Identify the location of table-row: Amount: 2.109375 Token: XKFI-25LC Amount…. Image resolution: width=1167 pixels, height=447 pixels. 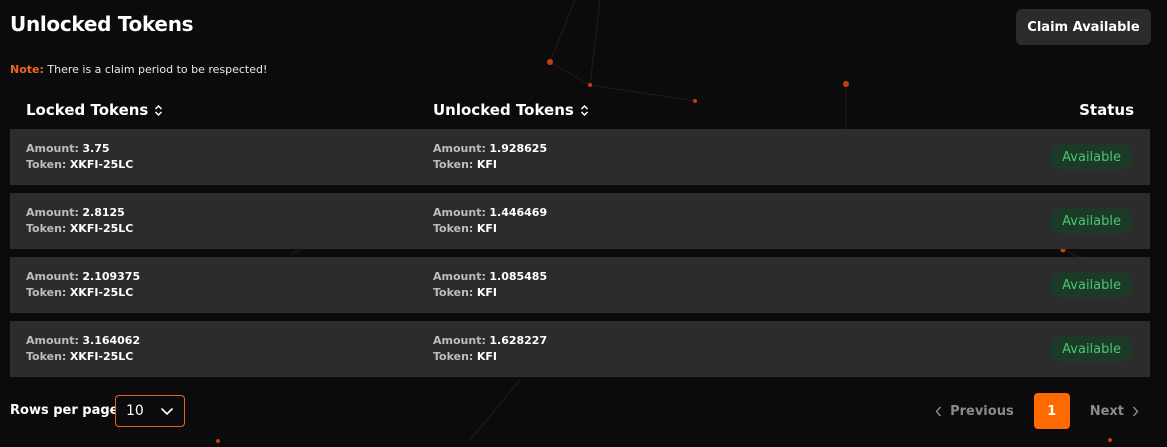
(580, 285).